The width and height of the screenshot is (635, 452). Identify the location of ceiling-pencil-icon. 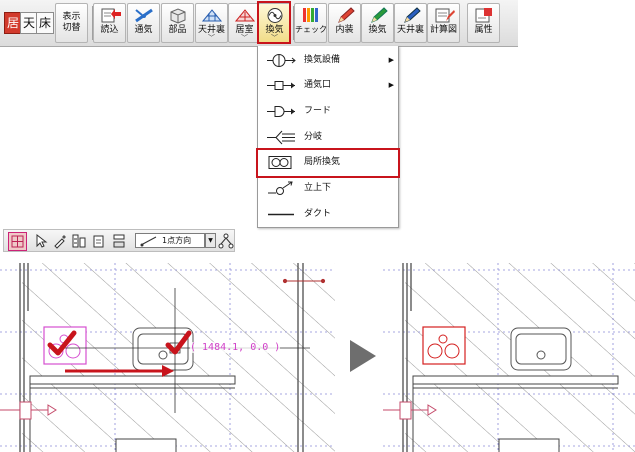
(410, 15).